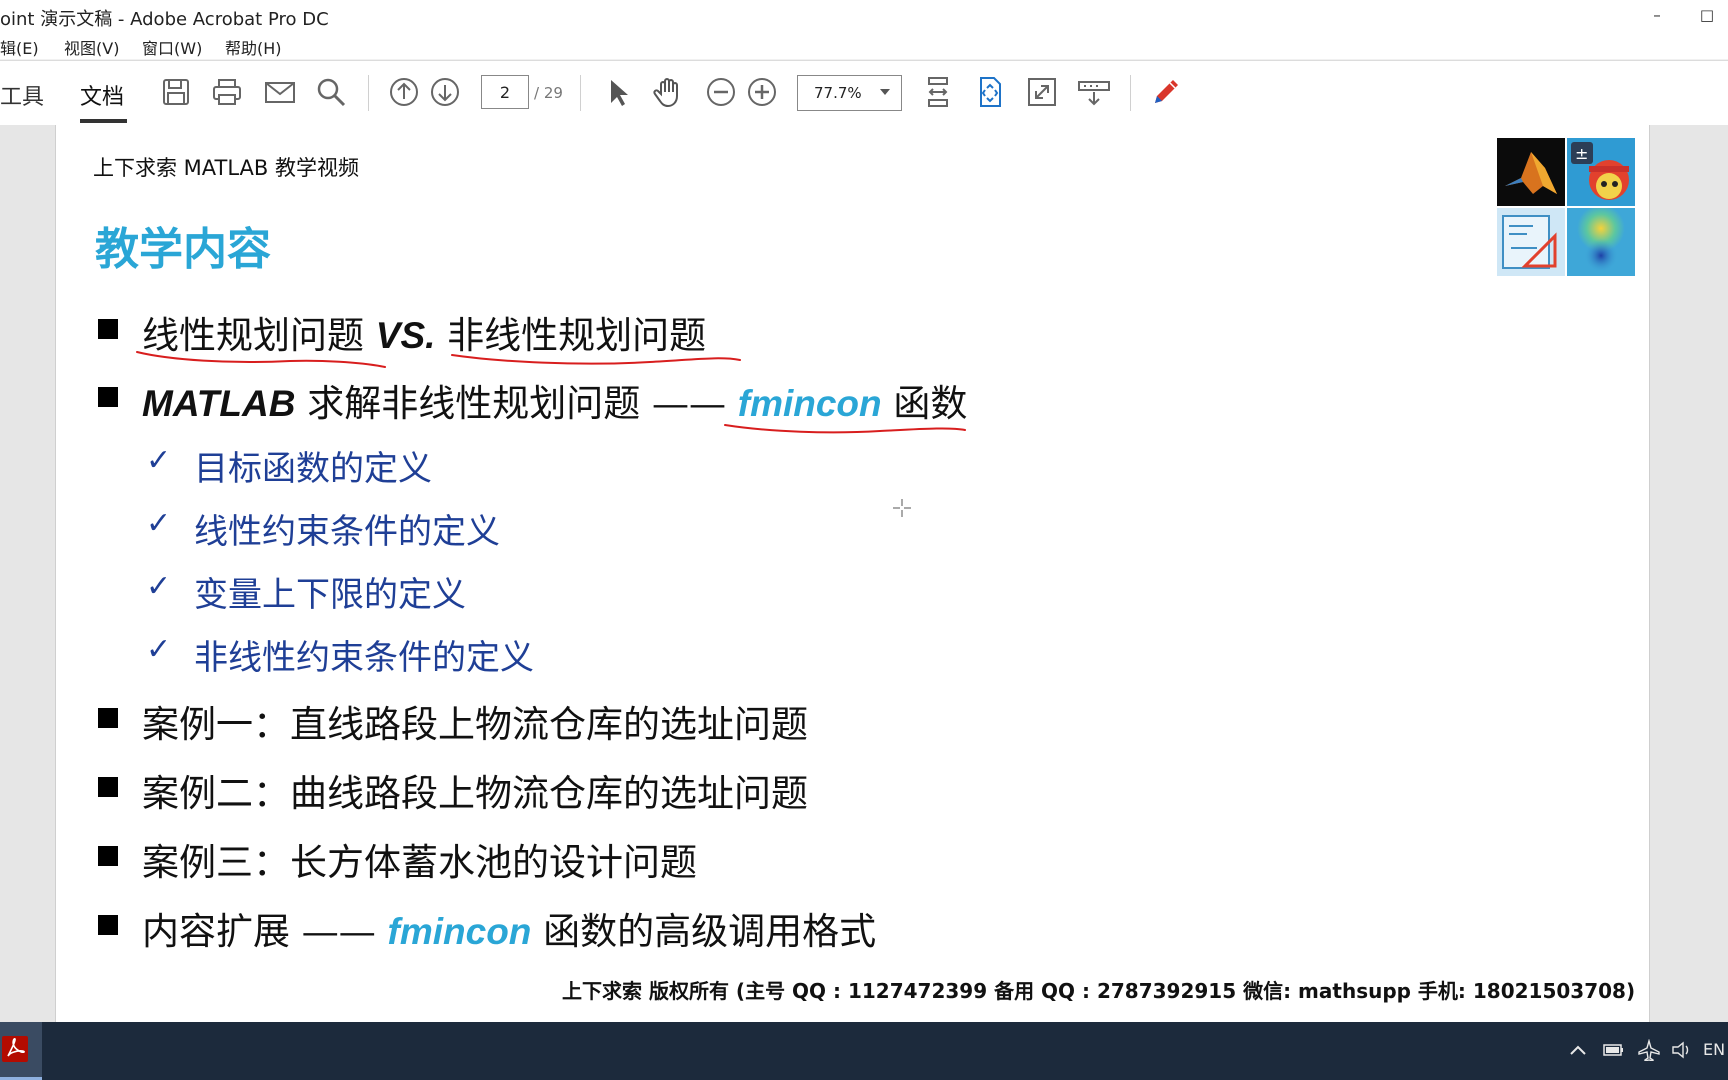  What do you see at coordinates (551, 392) in the screenshot?
I see `ink-annotation-layer` at bounding box center [551, 392].